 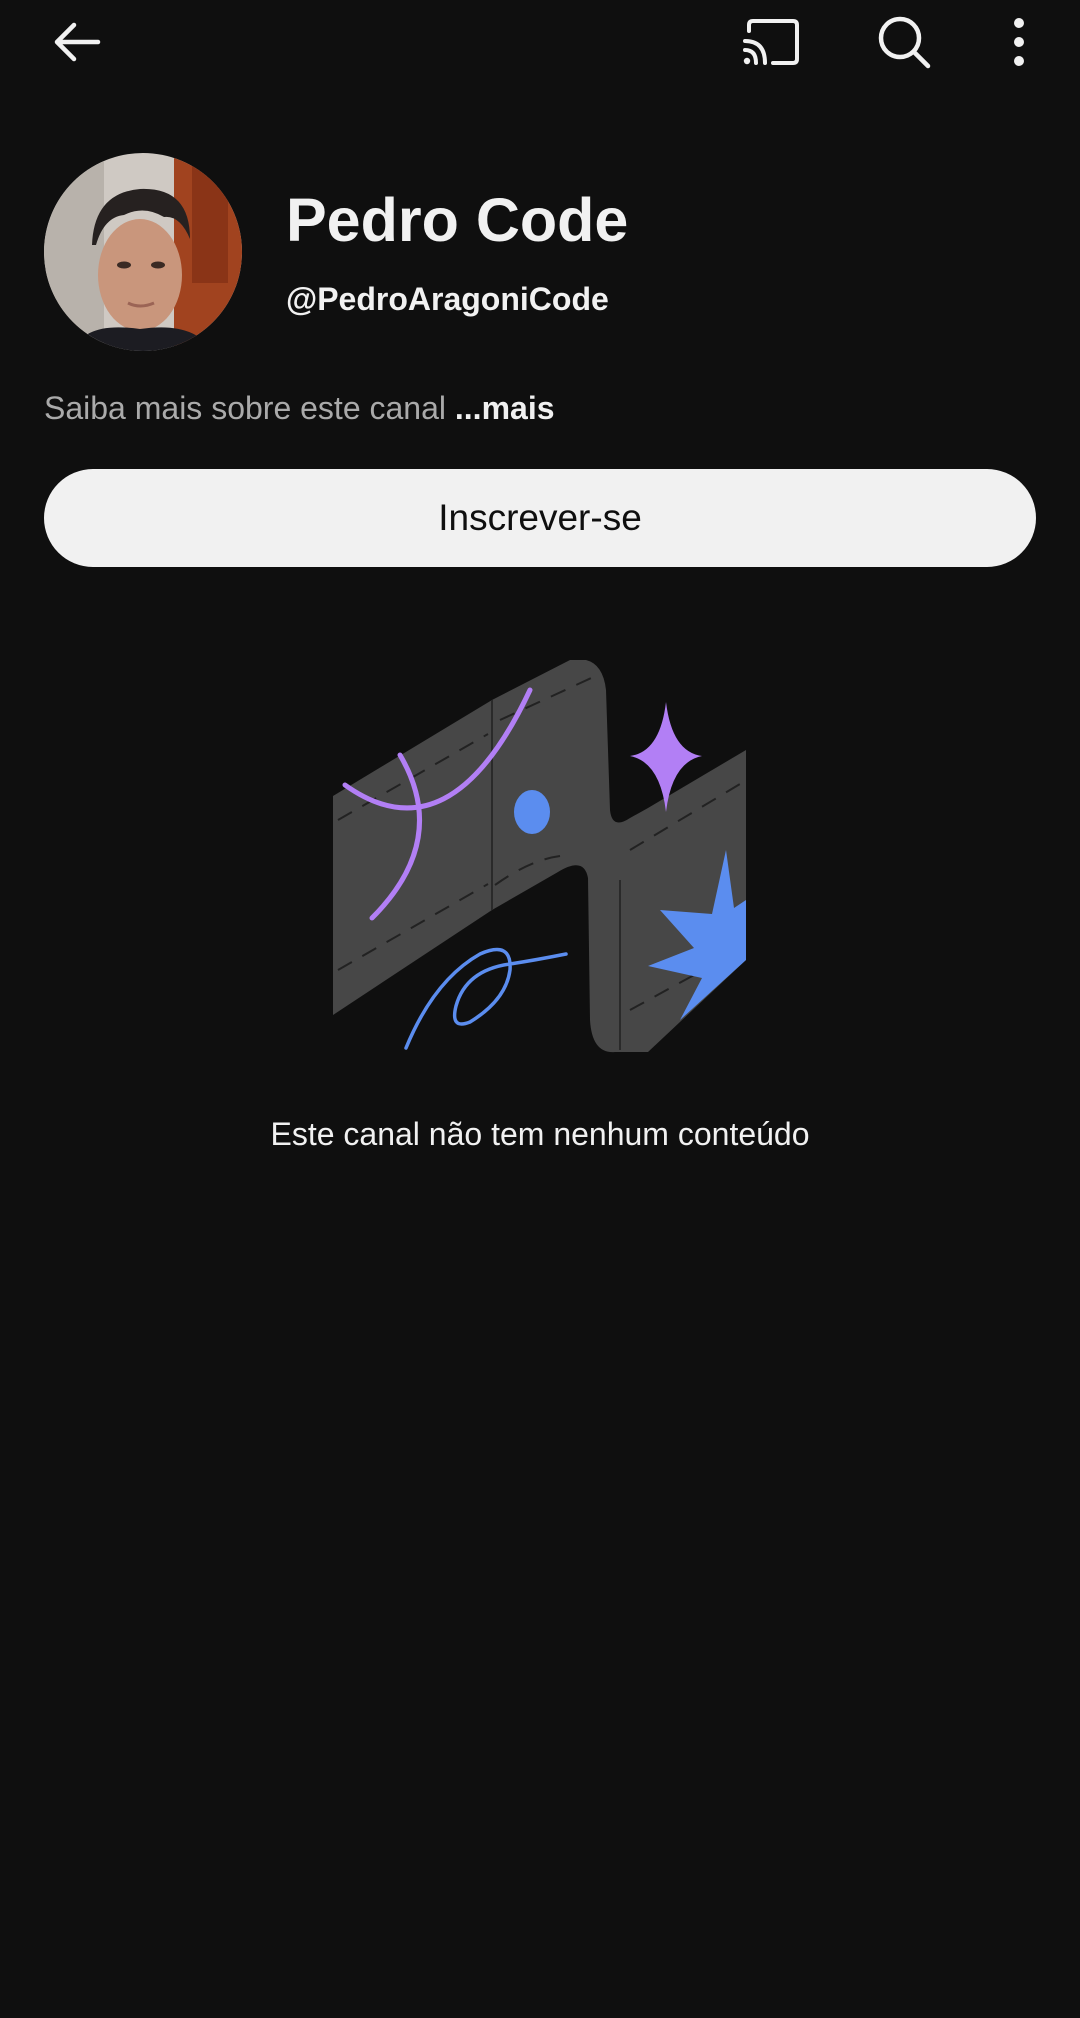 I want to click on avatar-photo, so click(x=143, y=252).